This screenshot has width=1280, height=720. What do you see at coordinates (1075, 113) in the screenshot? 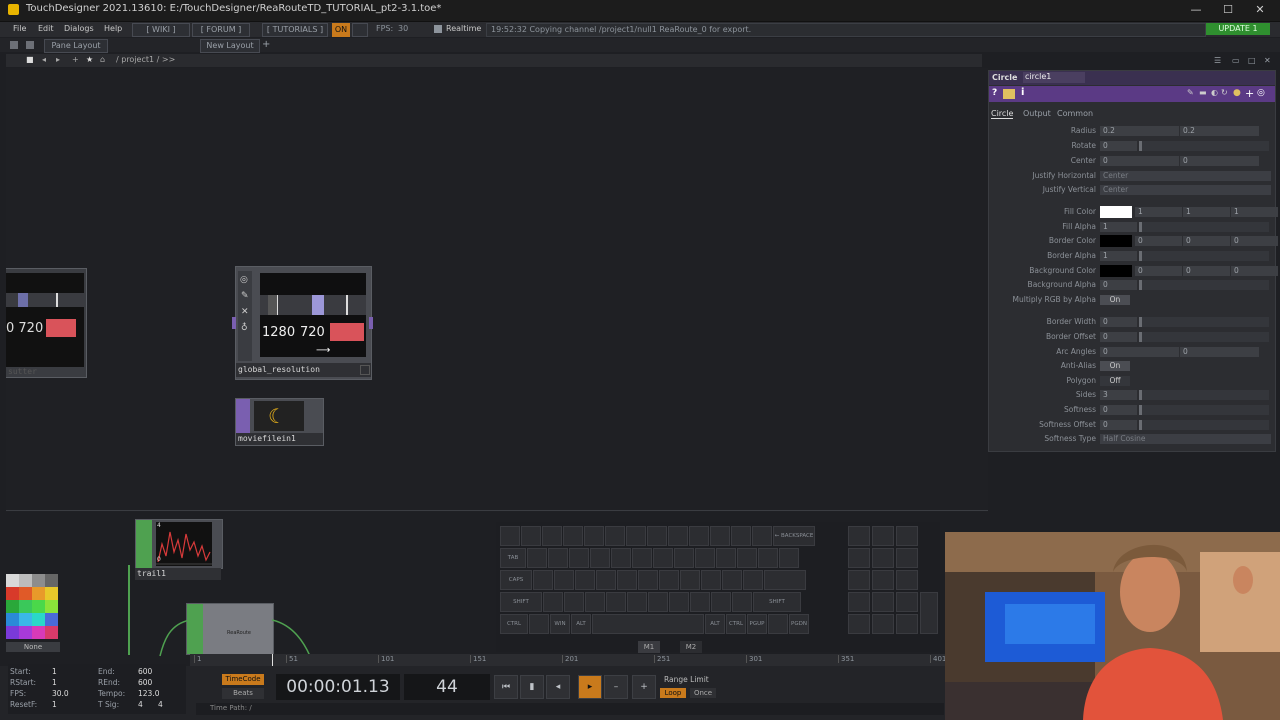
I see `tab-common: Common` at bounding box center [1075, 113].